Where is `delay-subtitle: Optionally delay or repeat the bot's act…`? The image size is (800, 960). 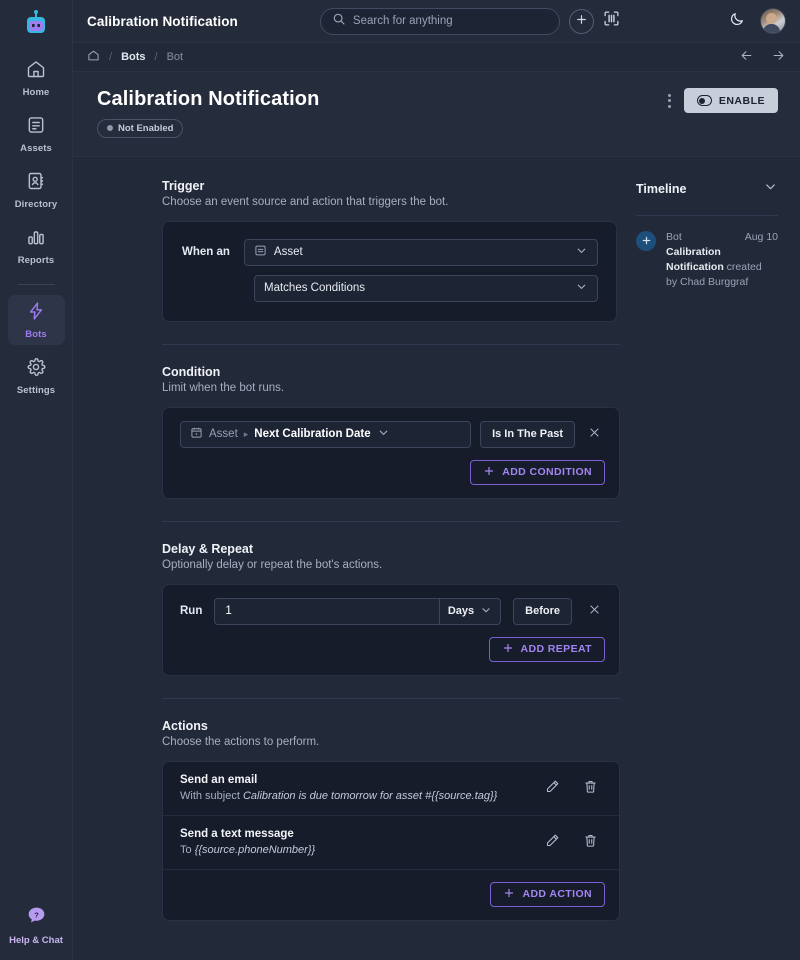 delay-subtitle: Optionally delay or repeat the bot's act… is located at coordinates (272, 564).